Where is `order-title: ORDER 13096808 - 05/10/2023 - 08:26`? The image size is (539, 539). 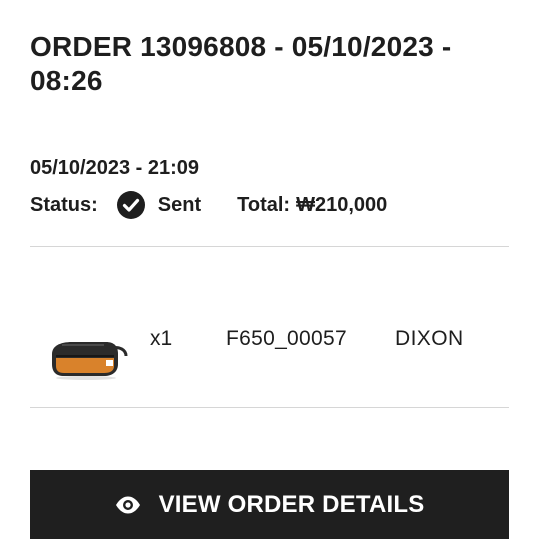 order-title: ORDER 13096808 - 05/10/2023 - 08:26 is located at coordinates (241, 63).